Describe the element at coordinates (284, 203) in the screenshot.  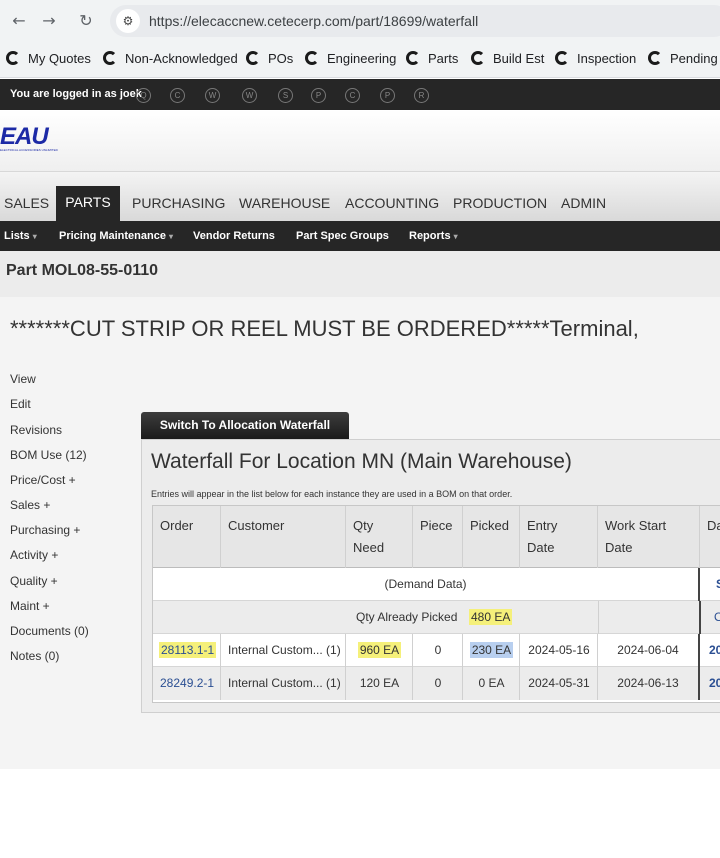
I see `nav-warehouse: WAREHOUSE` at that location.